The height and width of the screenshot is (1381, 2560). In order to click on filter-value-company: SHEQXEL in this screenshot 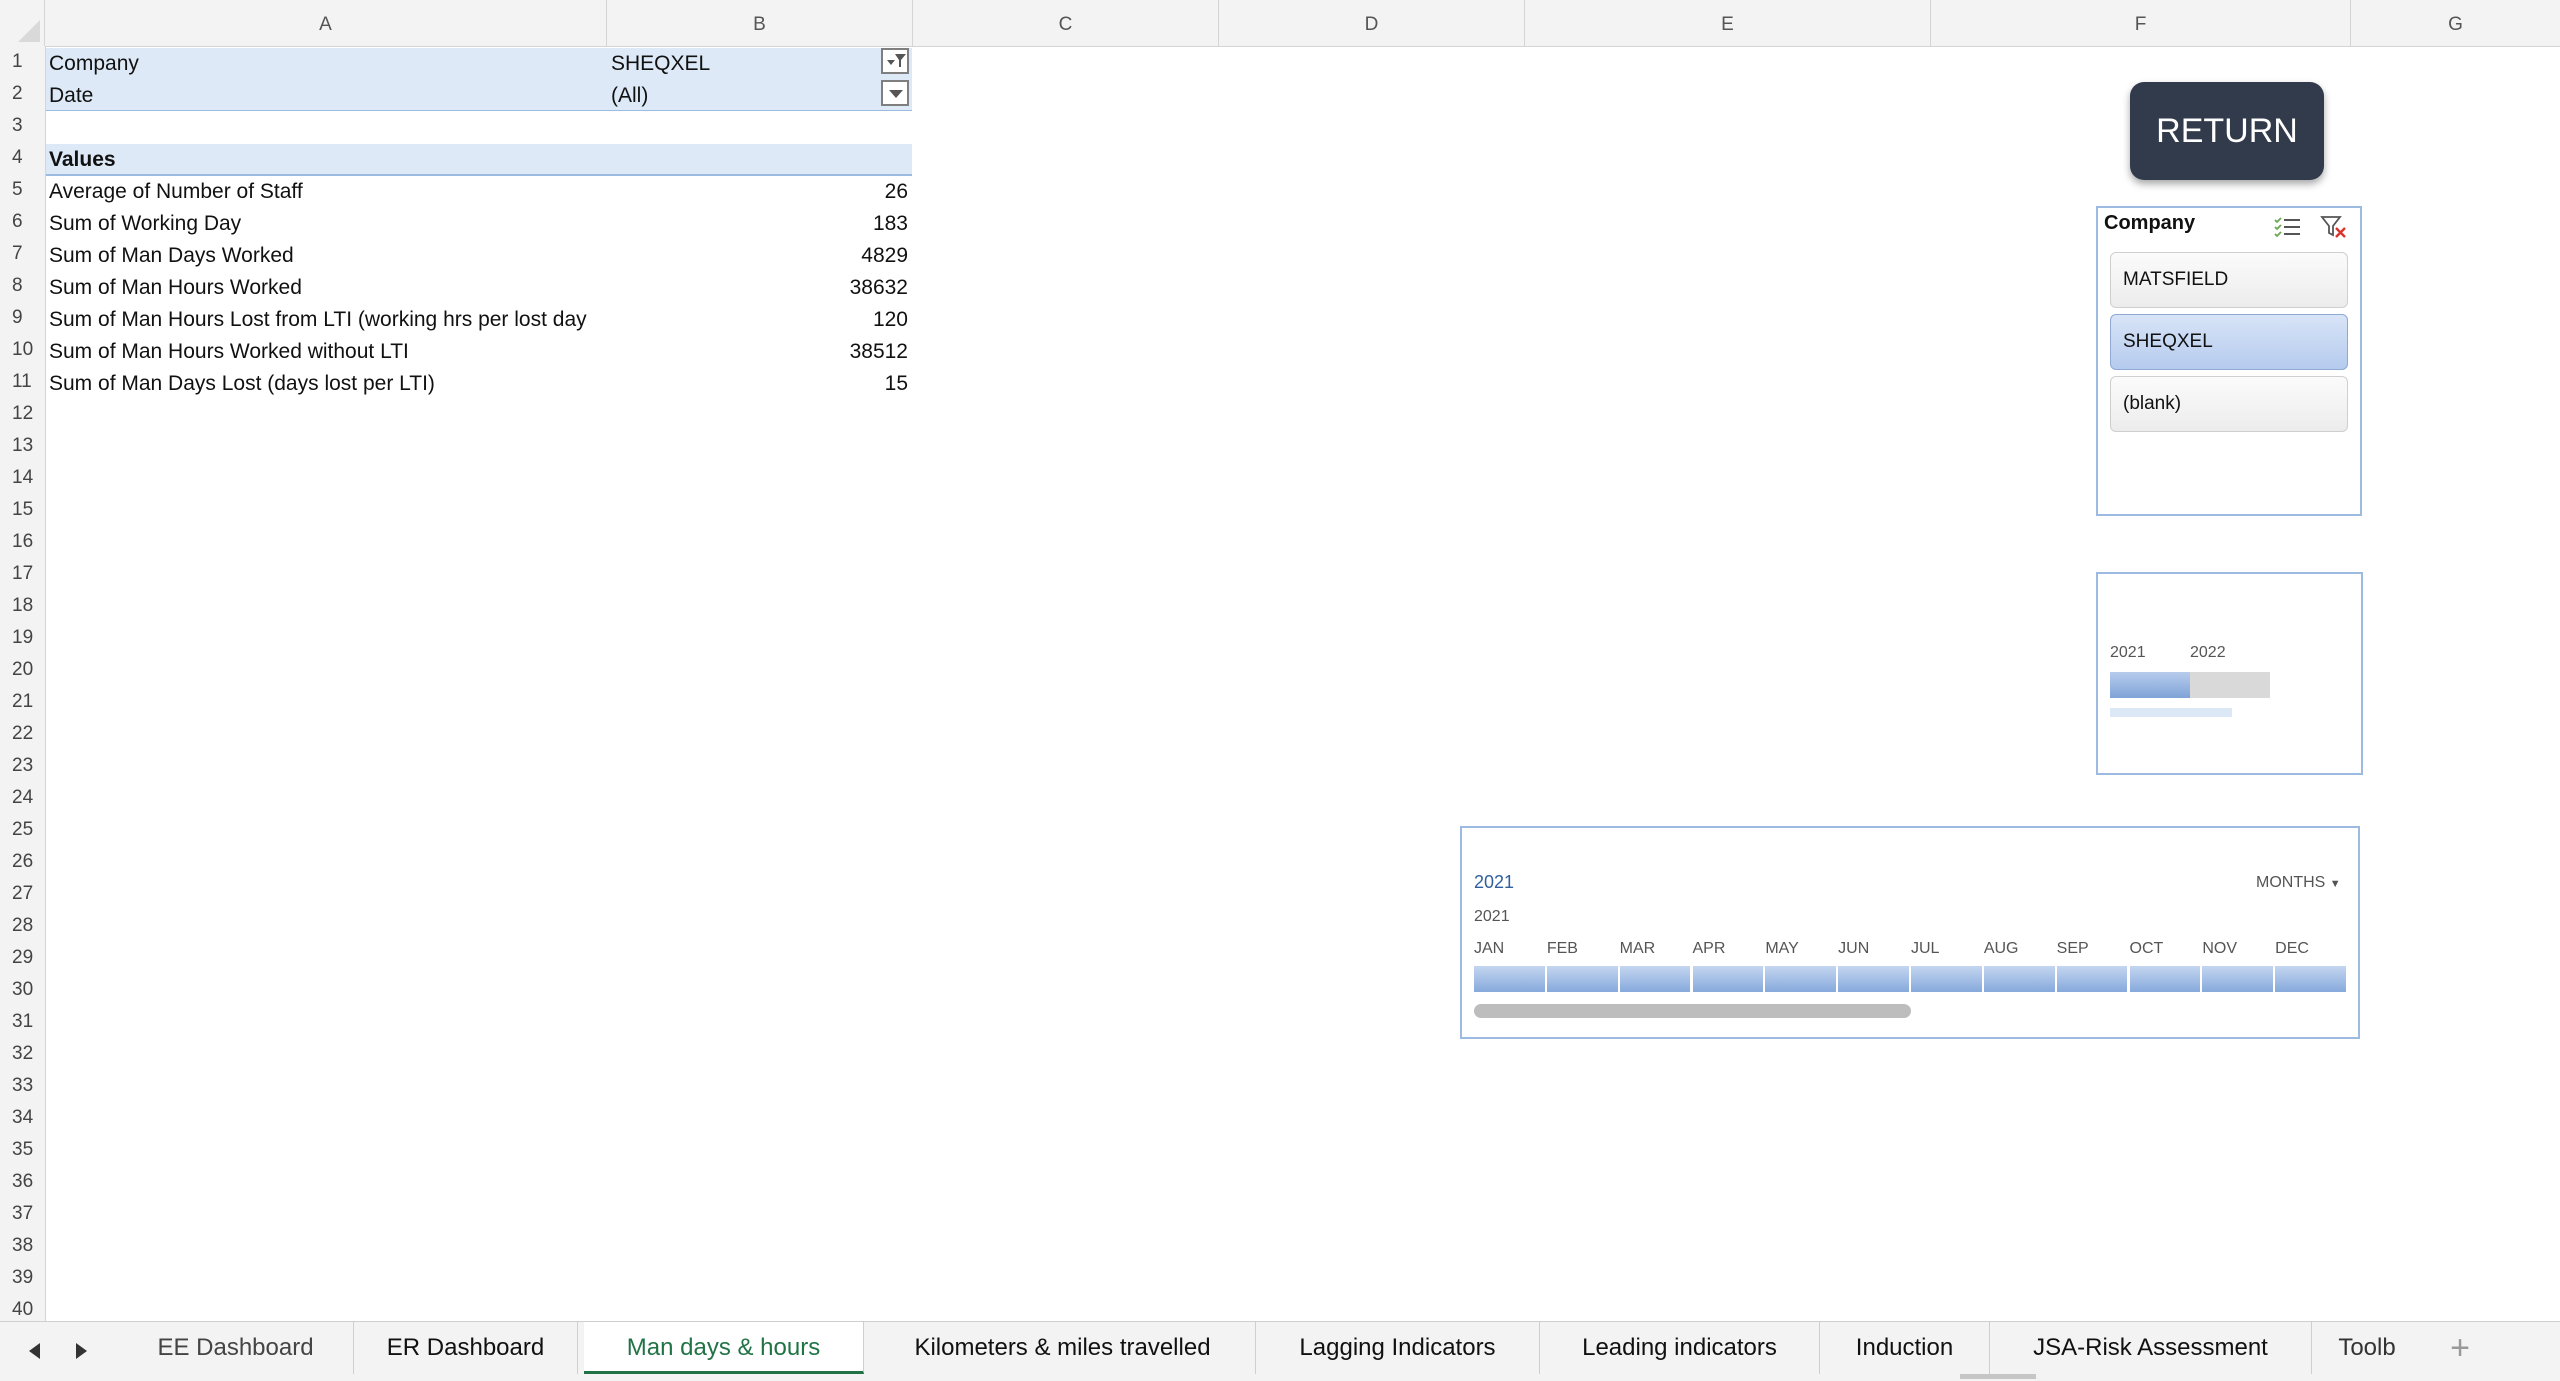, I will do `click(741, 64)`.